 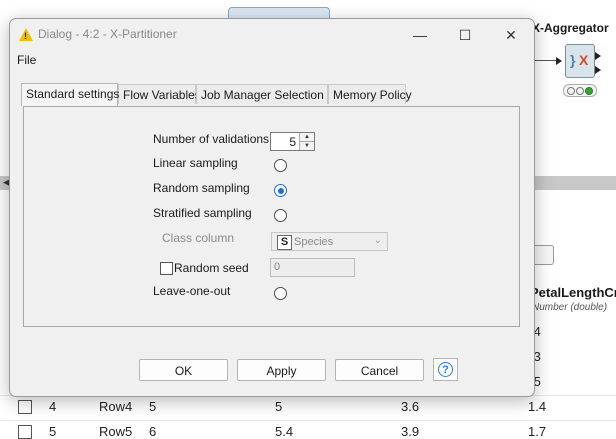 I want to click on table-copy-icon, so click(x=543, y=255).